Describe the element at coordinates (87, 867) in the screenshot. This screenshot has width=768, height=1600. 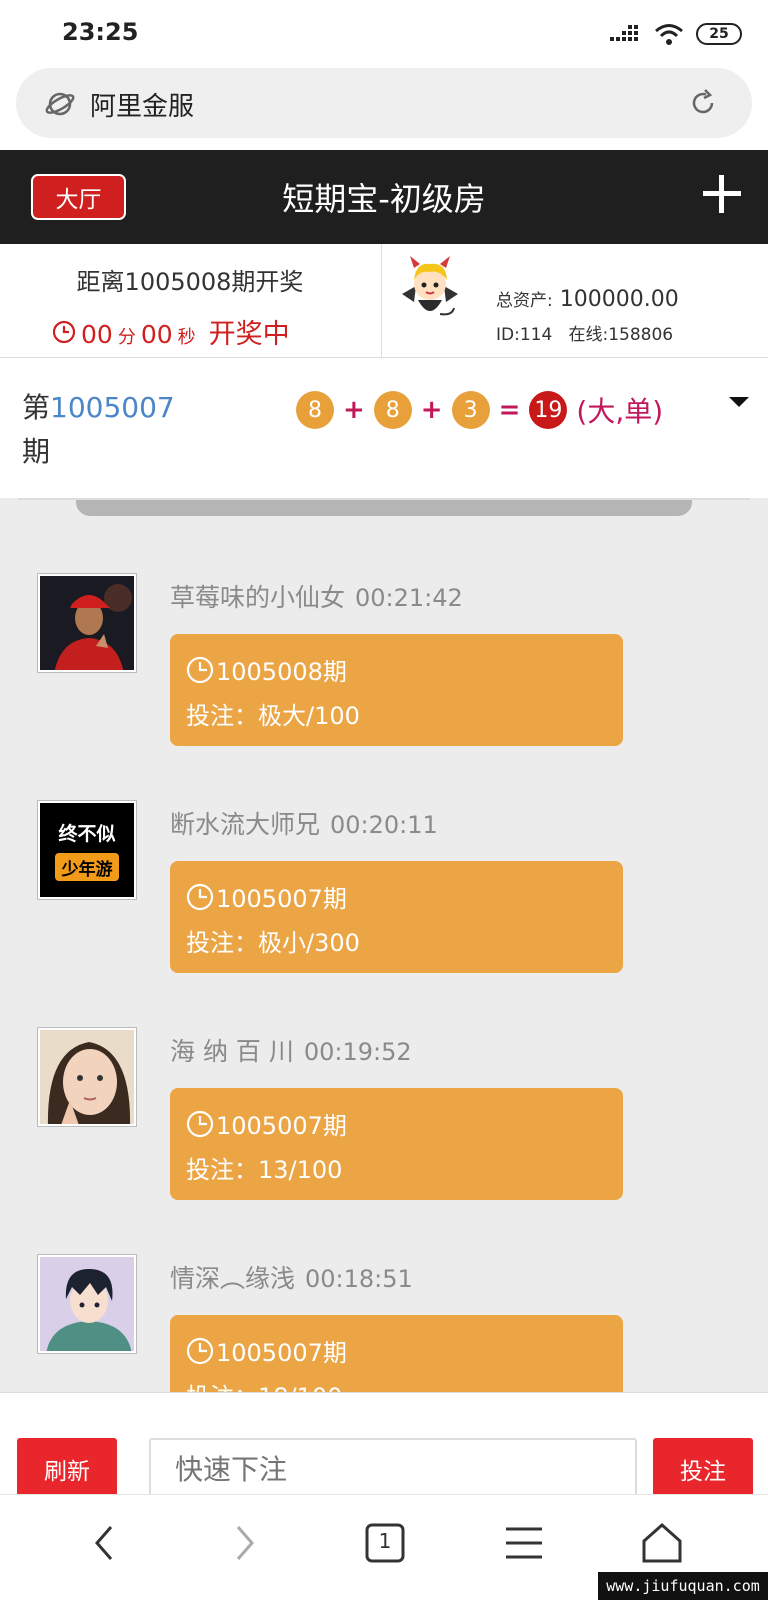
I see `avatar-text-bottom: 少年游` at that location.